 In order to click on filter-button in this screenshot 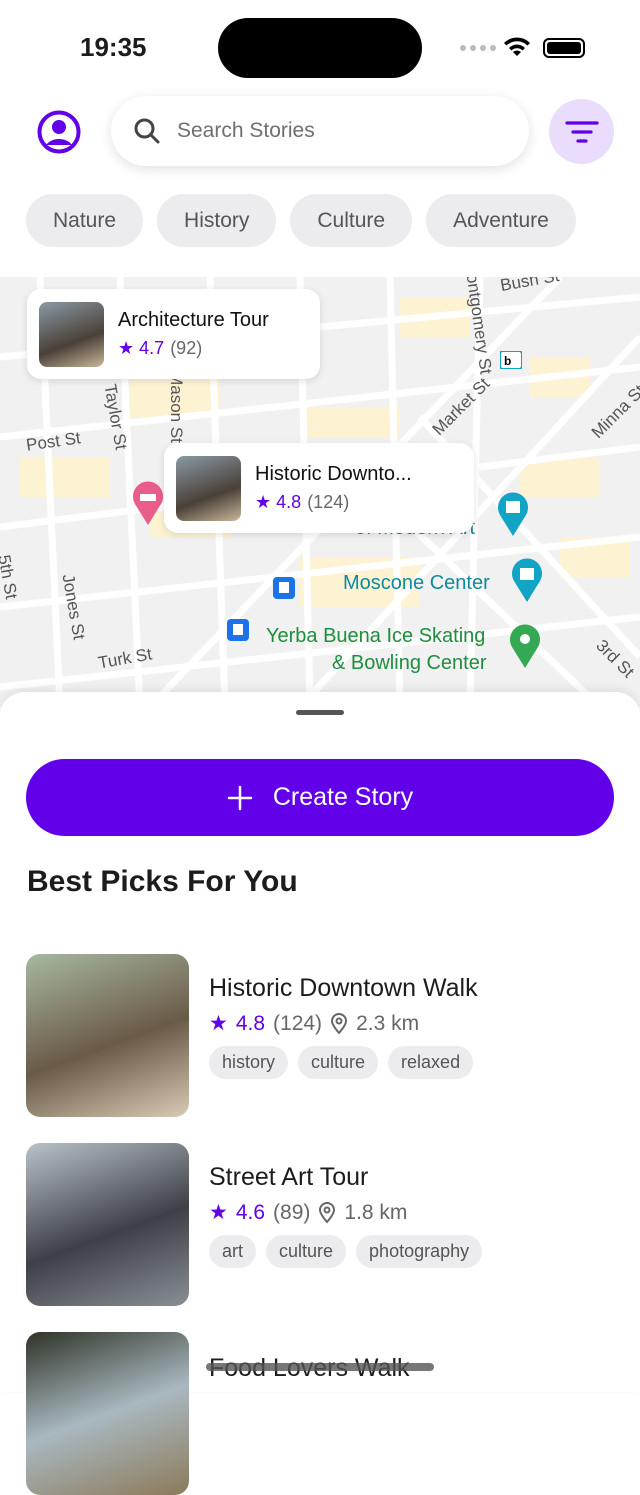, I will do `click(581, 131)`.